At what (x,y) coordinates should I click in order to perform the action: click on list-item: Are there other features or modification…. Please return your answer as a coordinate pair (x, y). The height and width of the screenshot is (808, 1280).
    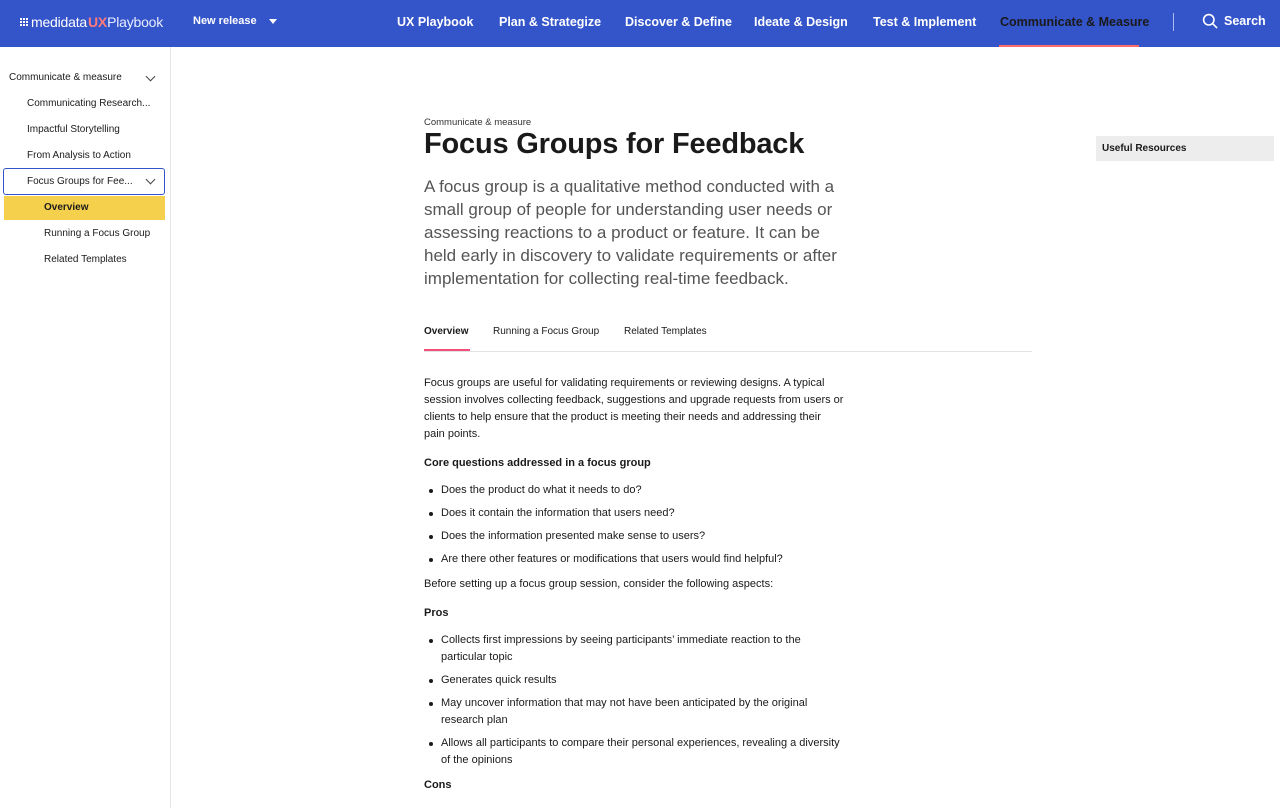
    Looking at the image, I should click on (636, 559).